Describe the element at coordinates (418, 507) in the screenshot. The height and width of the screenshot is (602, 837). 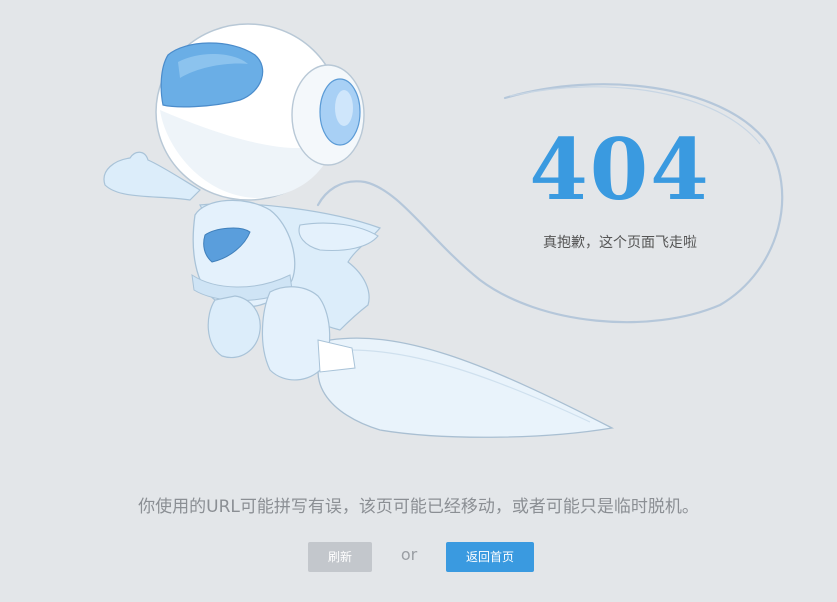
I see `error-message: 你使用的URL可能拼写有误，该页可能已经移动，或者可能只是临时脱机。` at that location.